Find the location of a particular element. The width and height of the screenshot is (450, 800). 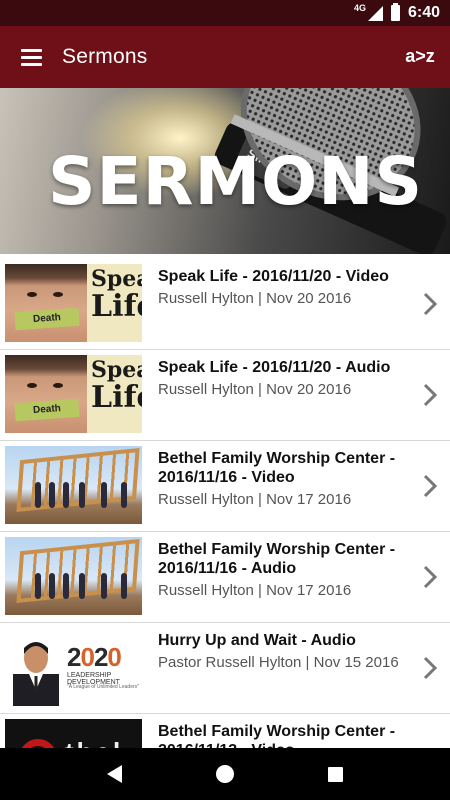

system-nav-bar is located at coordinates (225, 774).